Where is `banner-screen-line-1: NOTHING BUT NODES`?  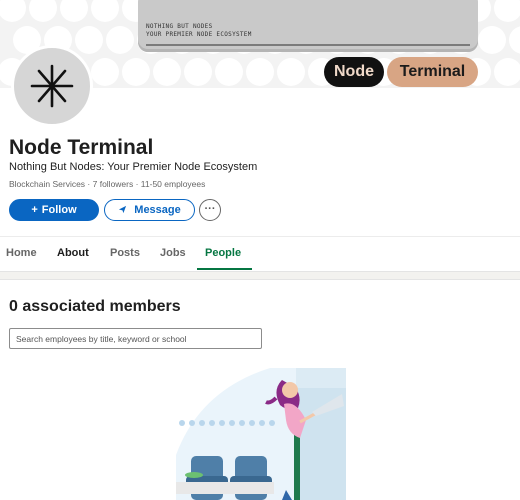
banner-screen-line-1: NOTHING BUT NODES is located at coordinates (179, 26).